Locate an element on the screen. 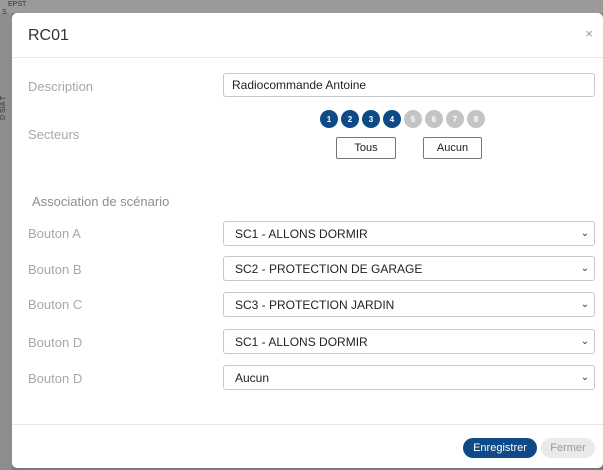 Image resolution: width=603 pixels, height=470 pixels. select-no-sectors-button: Aucun is located at coordinates (452, 148).